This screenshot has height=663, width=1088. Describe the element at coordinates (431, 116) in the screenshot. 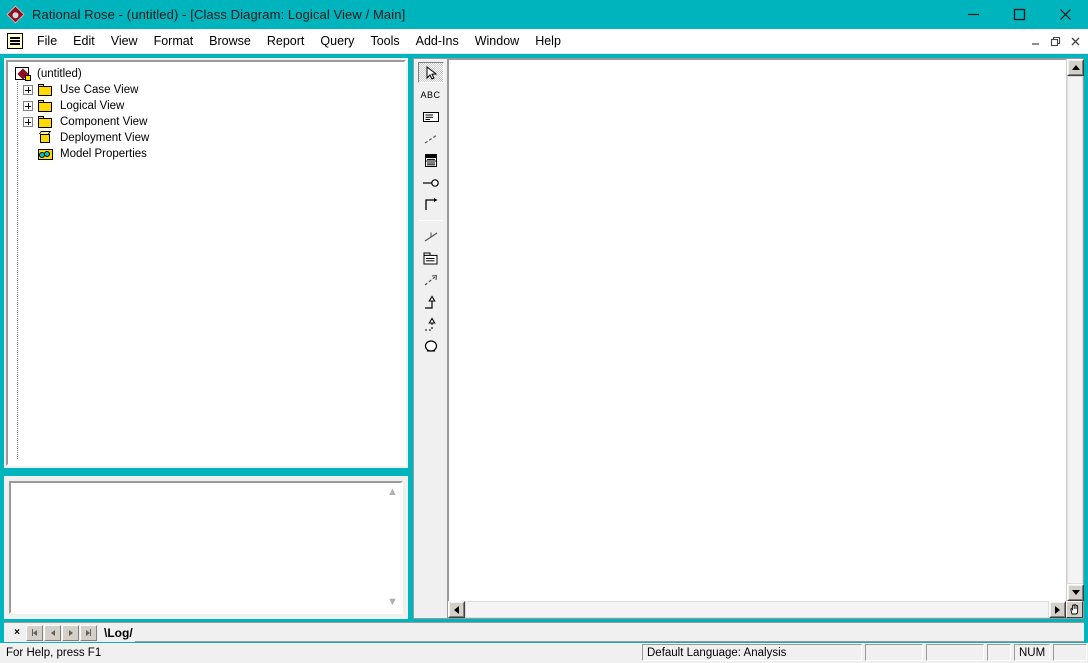

I see `tool-note-tool` at that location.